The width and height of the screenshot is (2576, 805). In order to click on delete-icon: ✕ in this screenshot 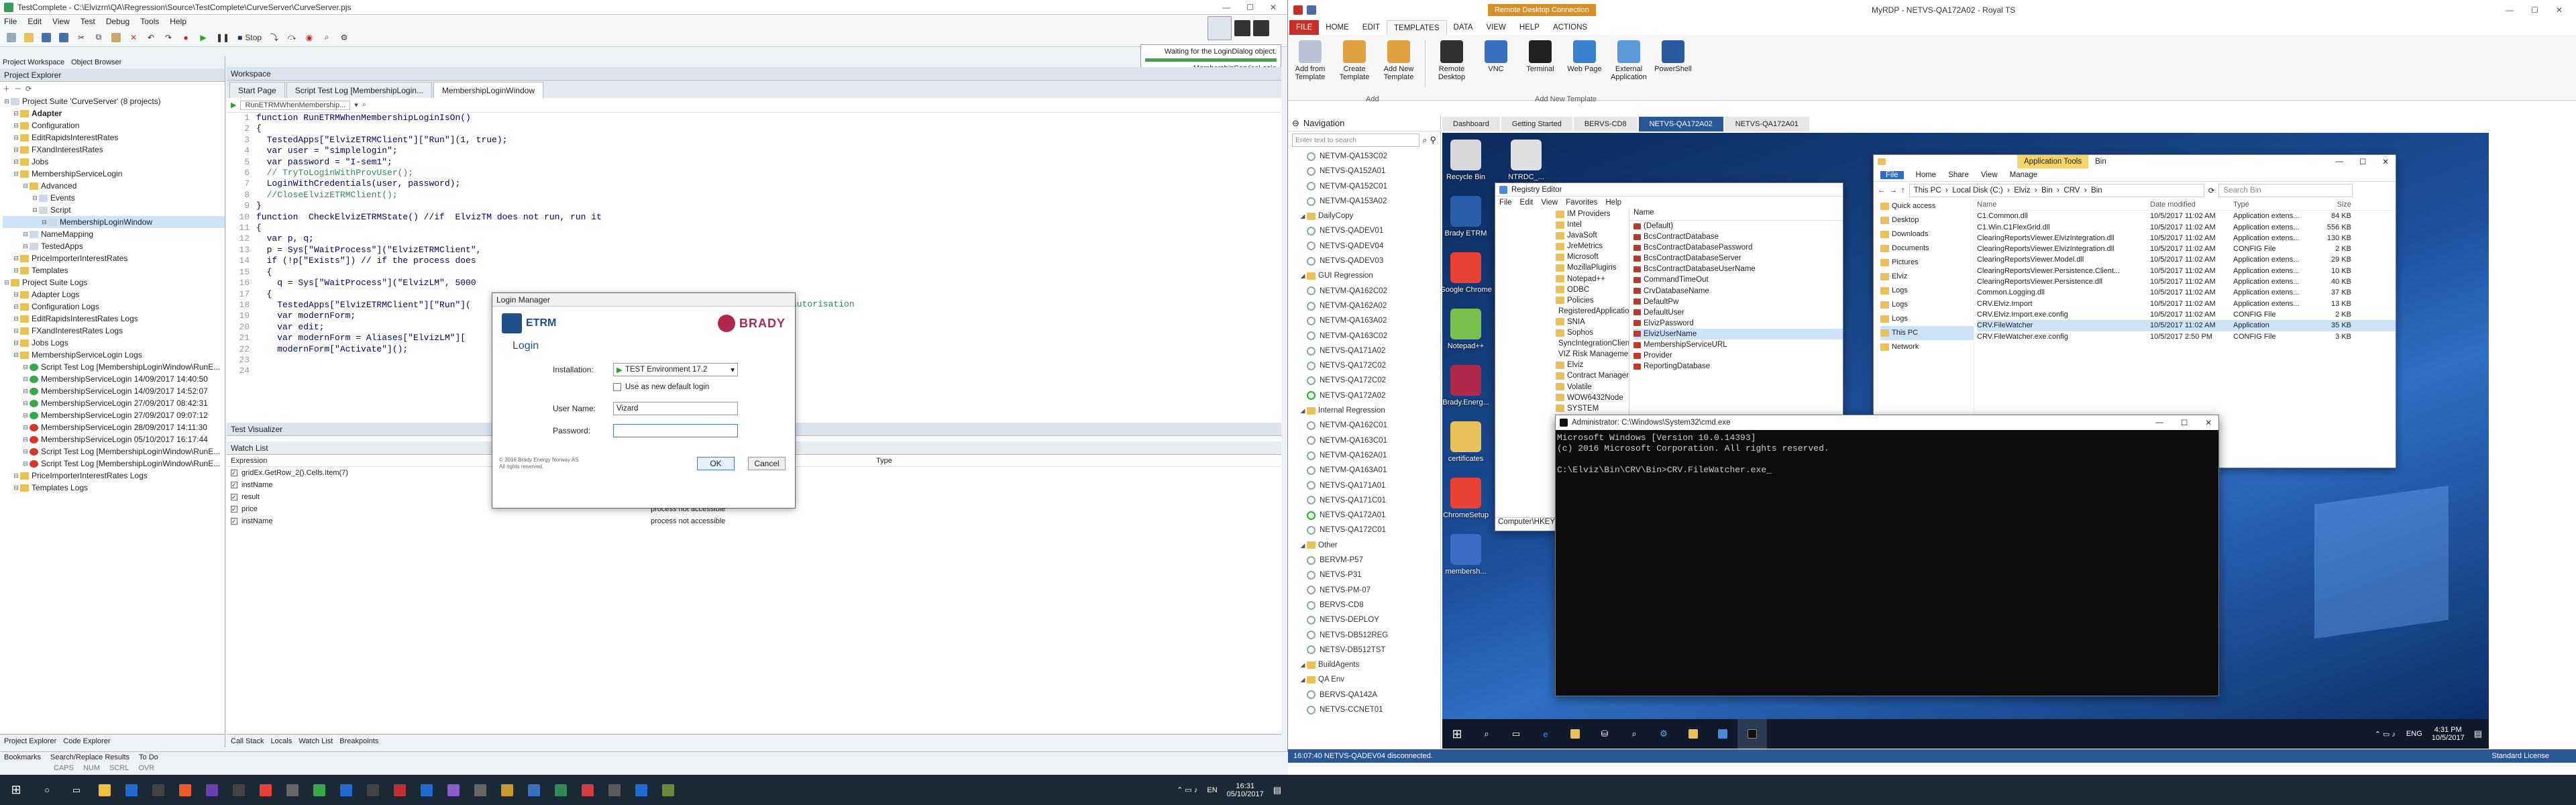, I will do `click(133, 38)`.